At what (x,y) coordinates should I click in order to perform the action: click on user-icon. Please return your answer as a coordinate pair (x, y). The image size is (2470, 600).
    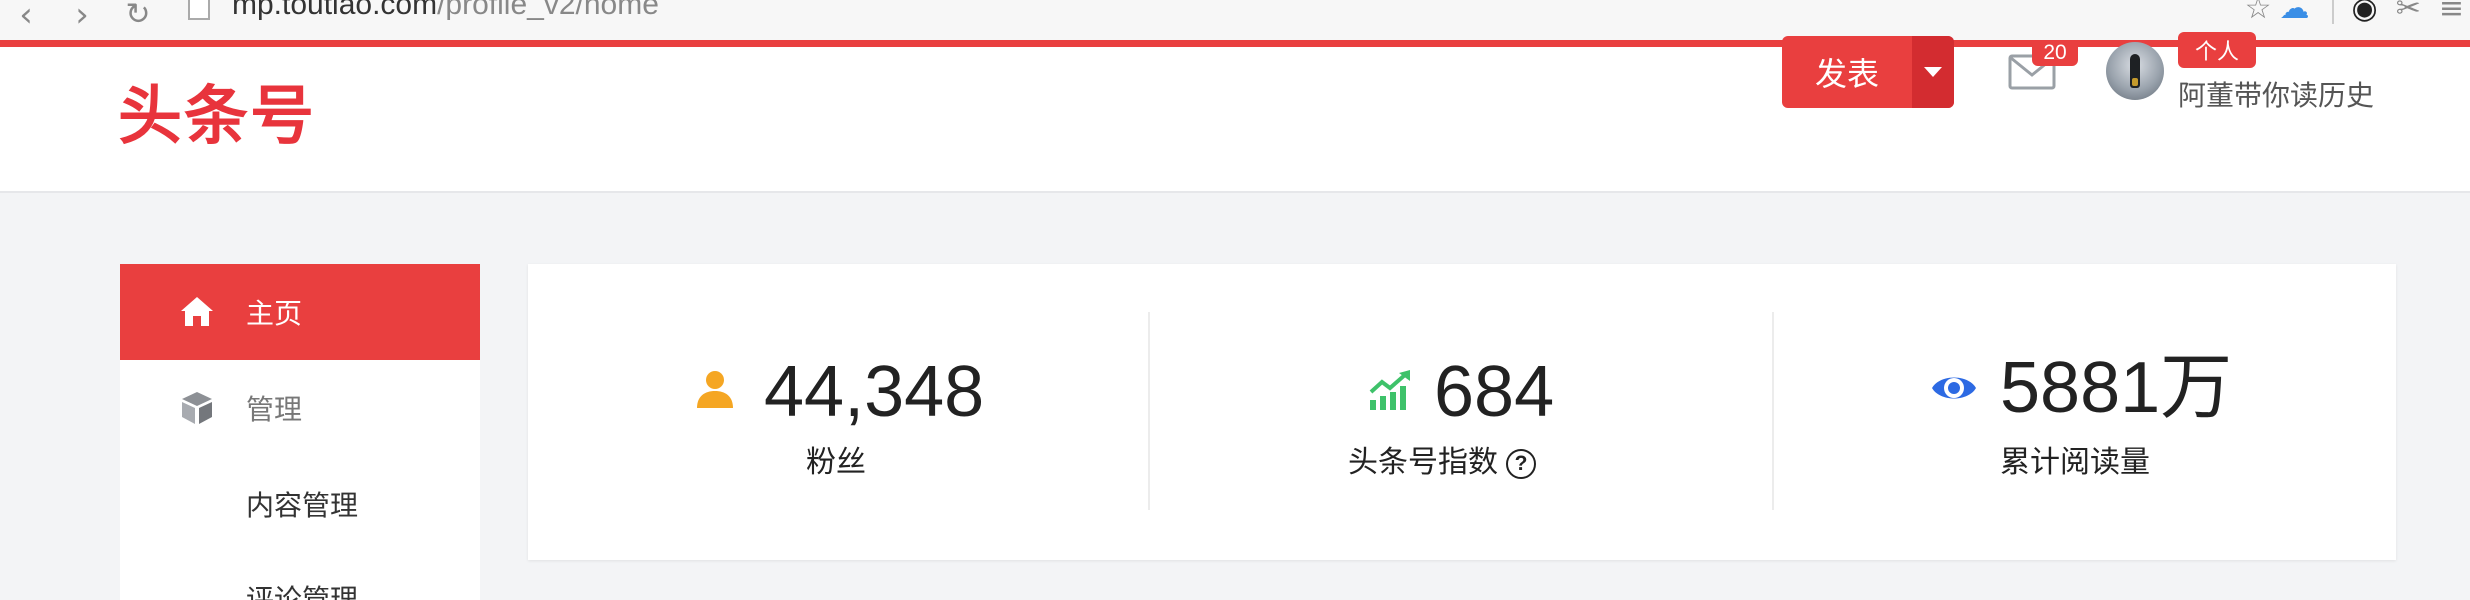
    Looking at the image, I should click on (715, 389).